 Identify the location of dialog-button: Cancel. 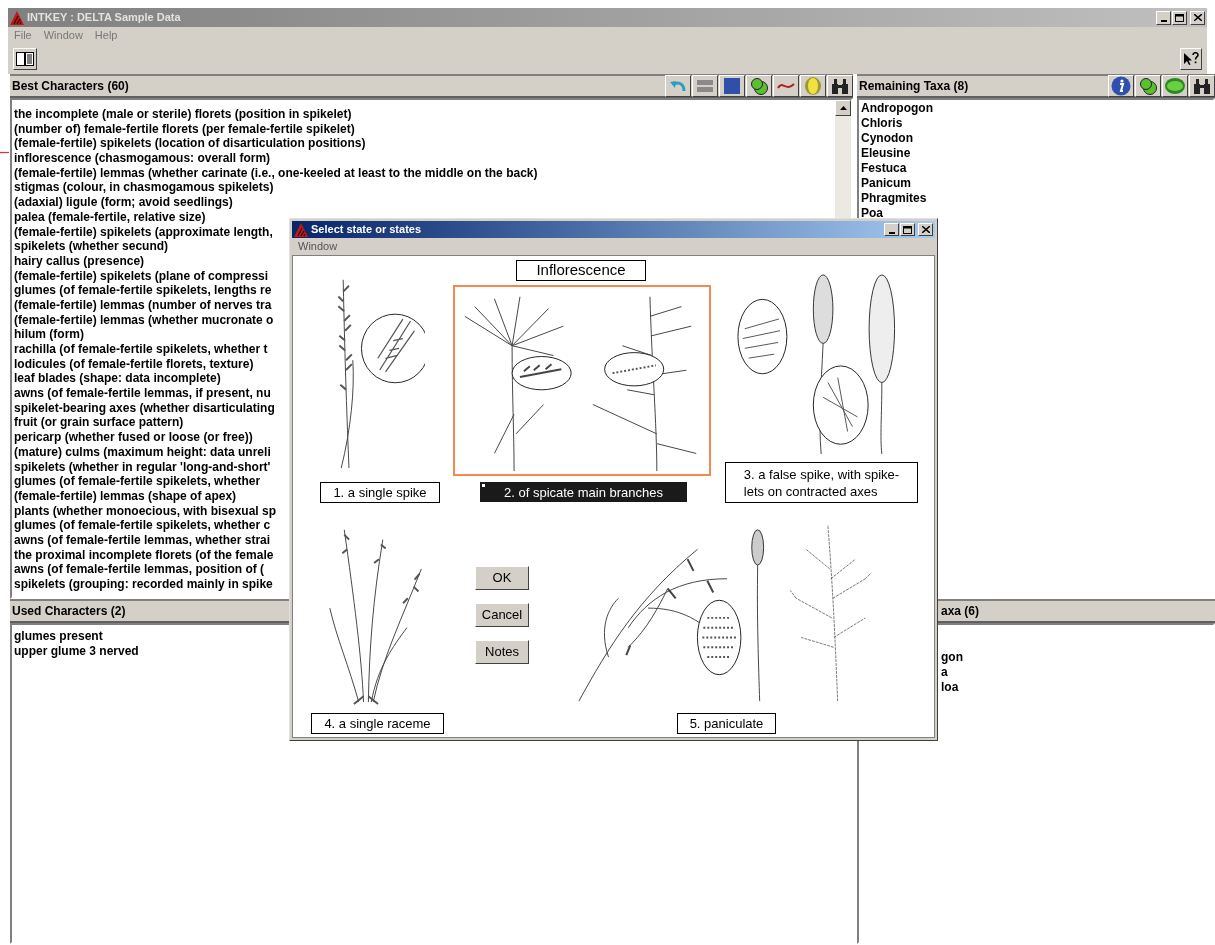
(502, 615).